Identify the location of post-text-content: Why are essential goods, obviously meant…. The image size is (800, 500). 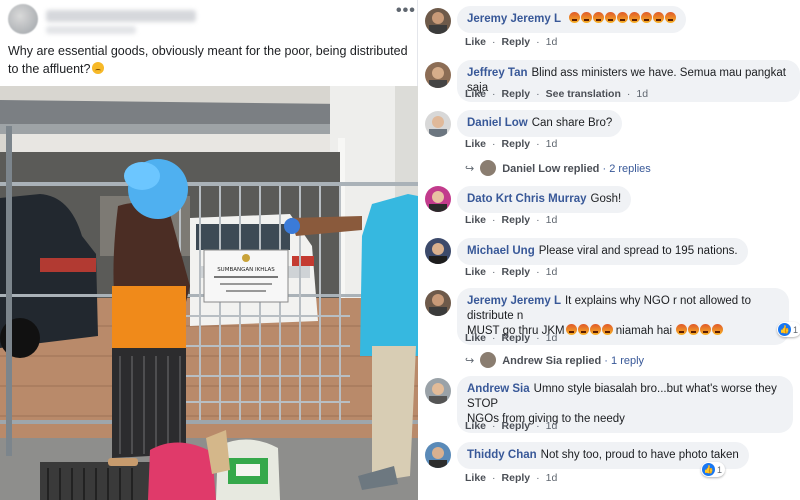
(208, 60).